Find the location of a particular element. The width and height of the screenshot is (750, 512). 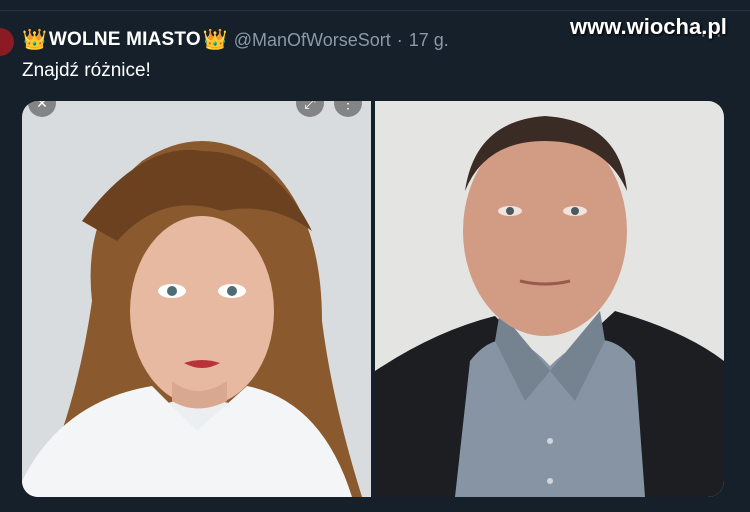

watermark: www.wiocha.pl is located at coordinates (648, 26).